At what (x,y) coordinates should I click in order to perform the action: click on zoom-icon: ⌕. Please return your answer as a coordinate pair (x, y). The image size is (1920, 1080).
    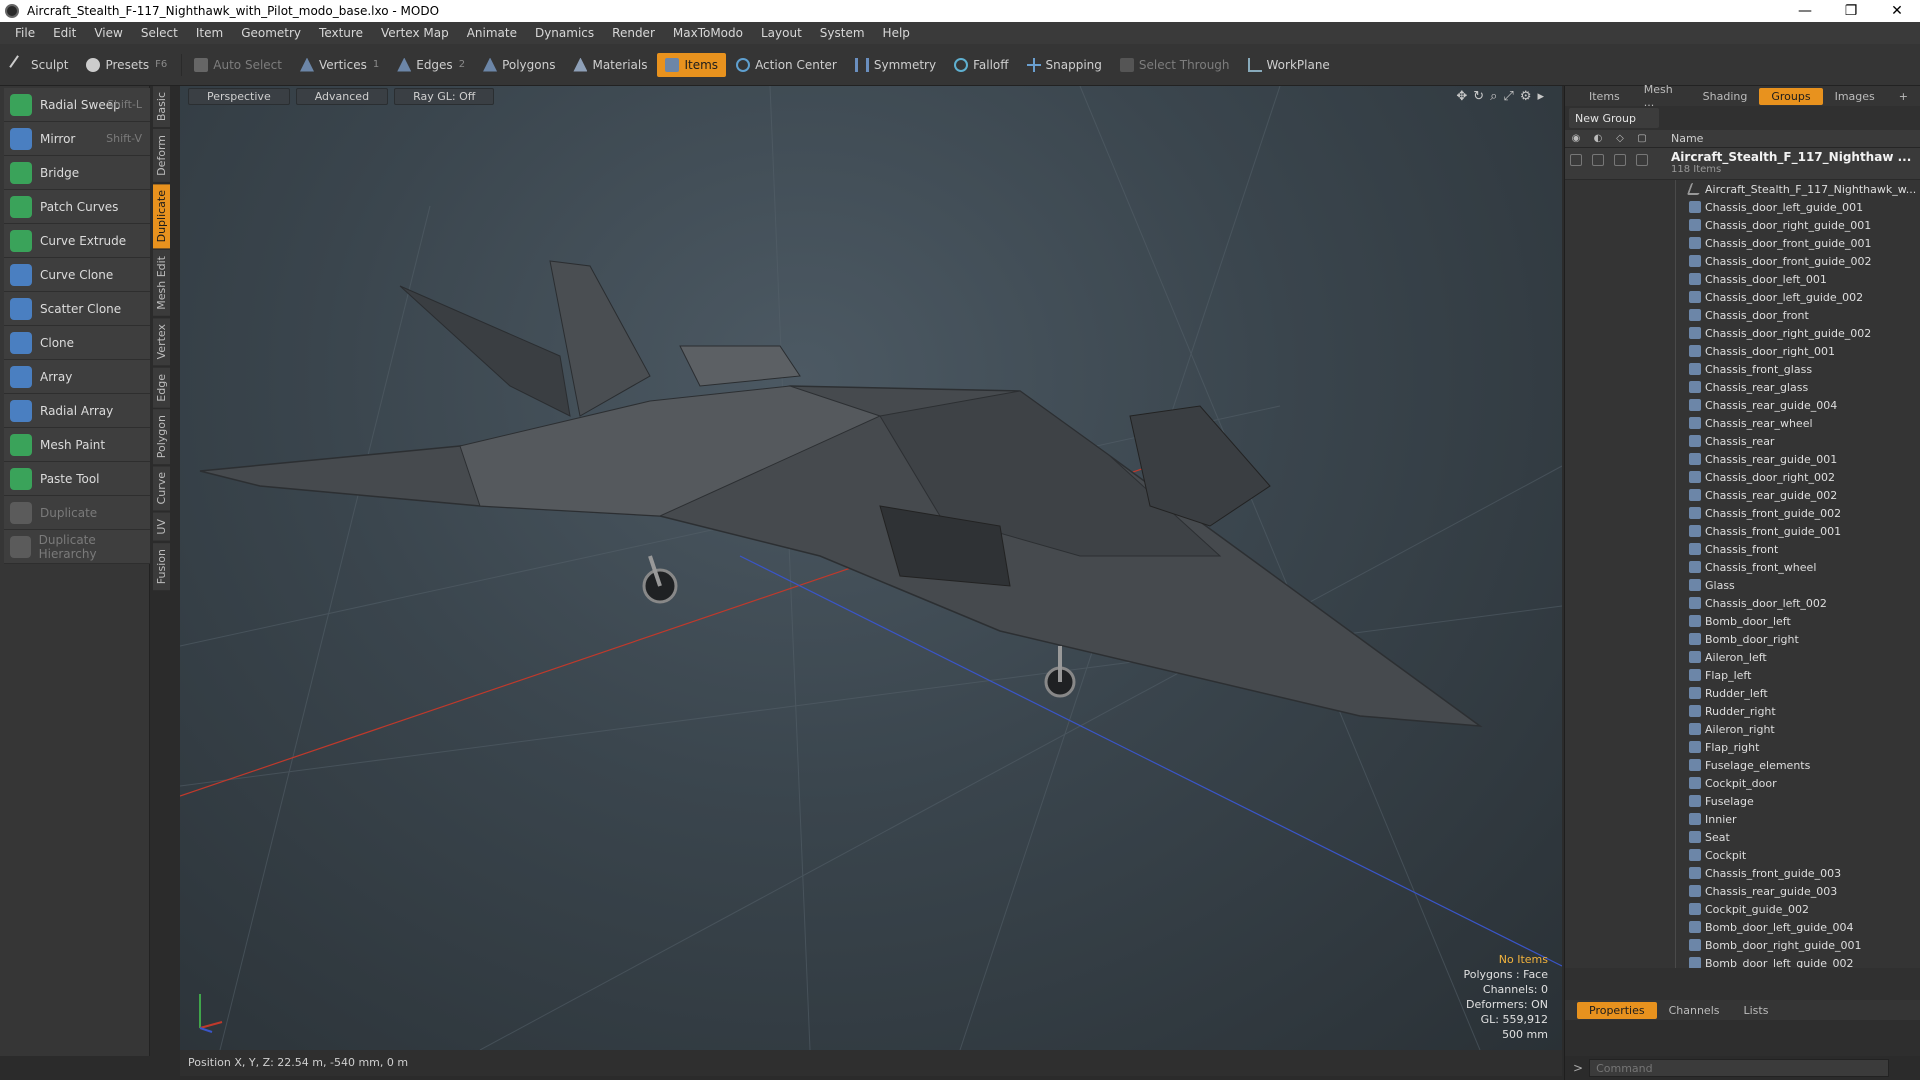
    Looking at the image, I should click on (1493, 96).